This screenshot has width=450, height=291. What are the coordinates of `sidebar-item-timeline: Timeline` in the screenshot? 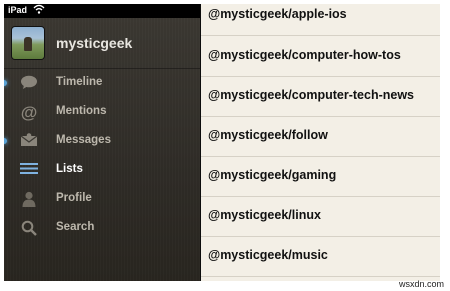 It's located at (102, 83).